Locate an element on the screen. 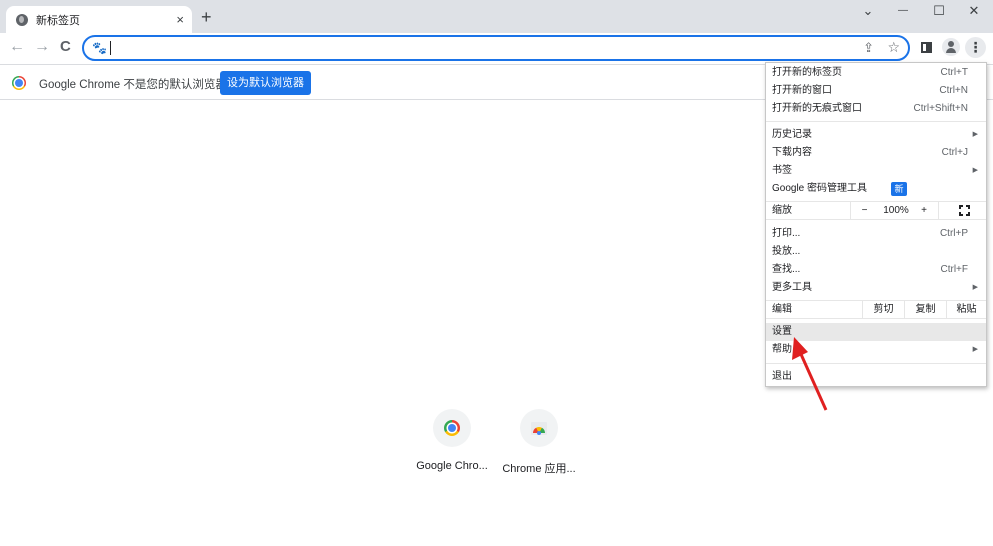 The width and height of the screenshot is (993, 546). annotation-arrow is located at coordinates (810, 374).